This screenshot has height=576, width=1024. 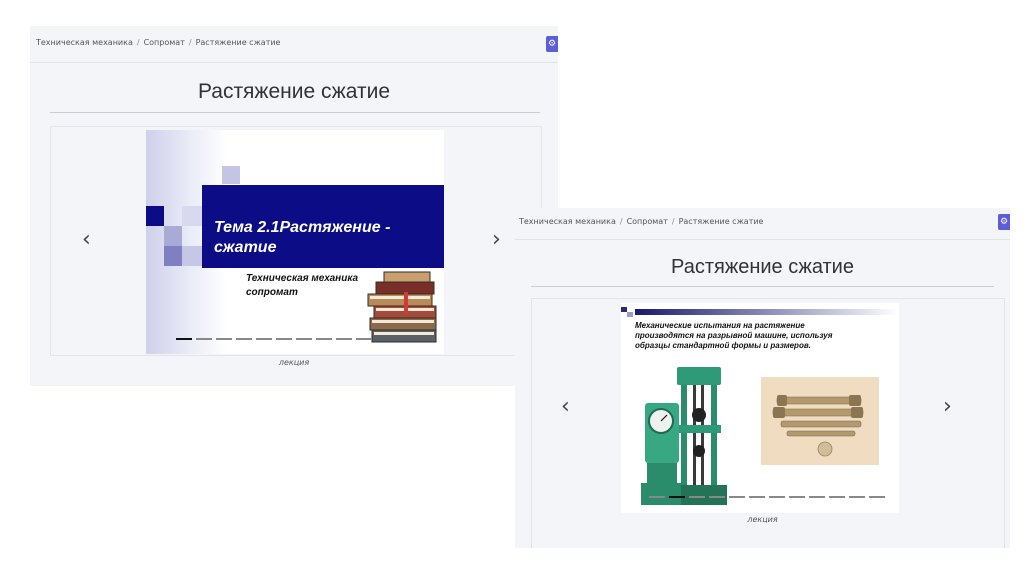 What do you see at coordinates (760, 312) in the screenshot?
I see `slide-header-bar` at bounding box center [760, 312].